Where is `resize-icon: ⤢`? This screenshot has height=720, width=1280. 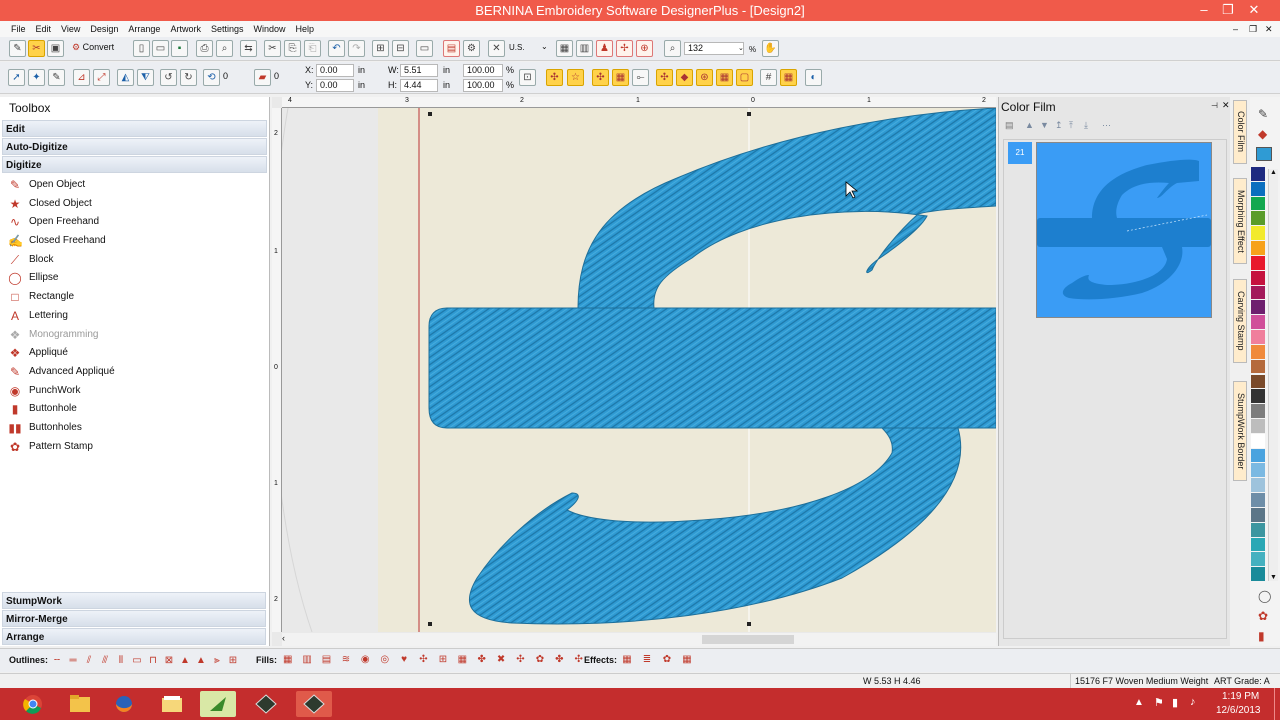 resize-icon: ⤢ is located at coordinates (101, 77).